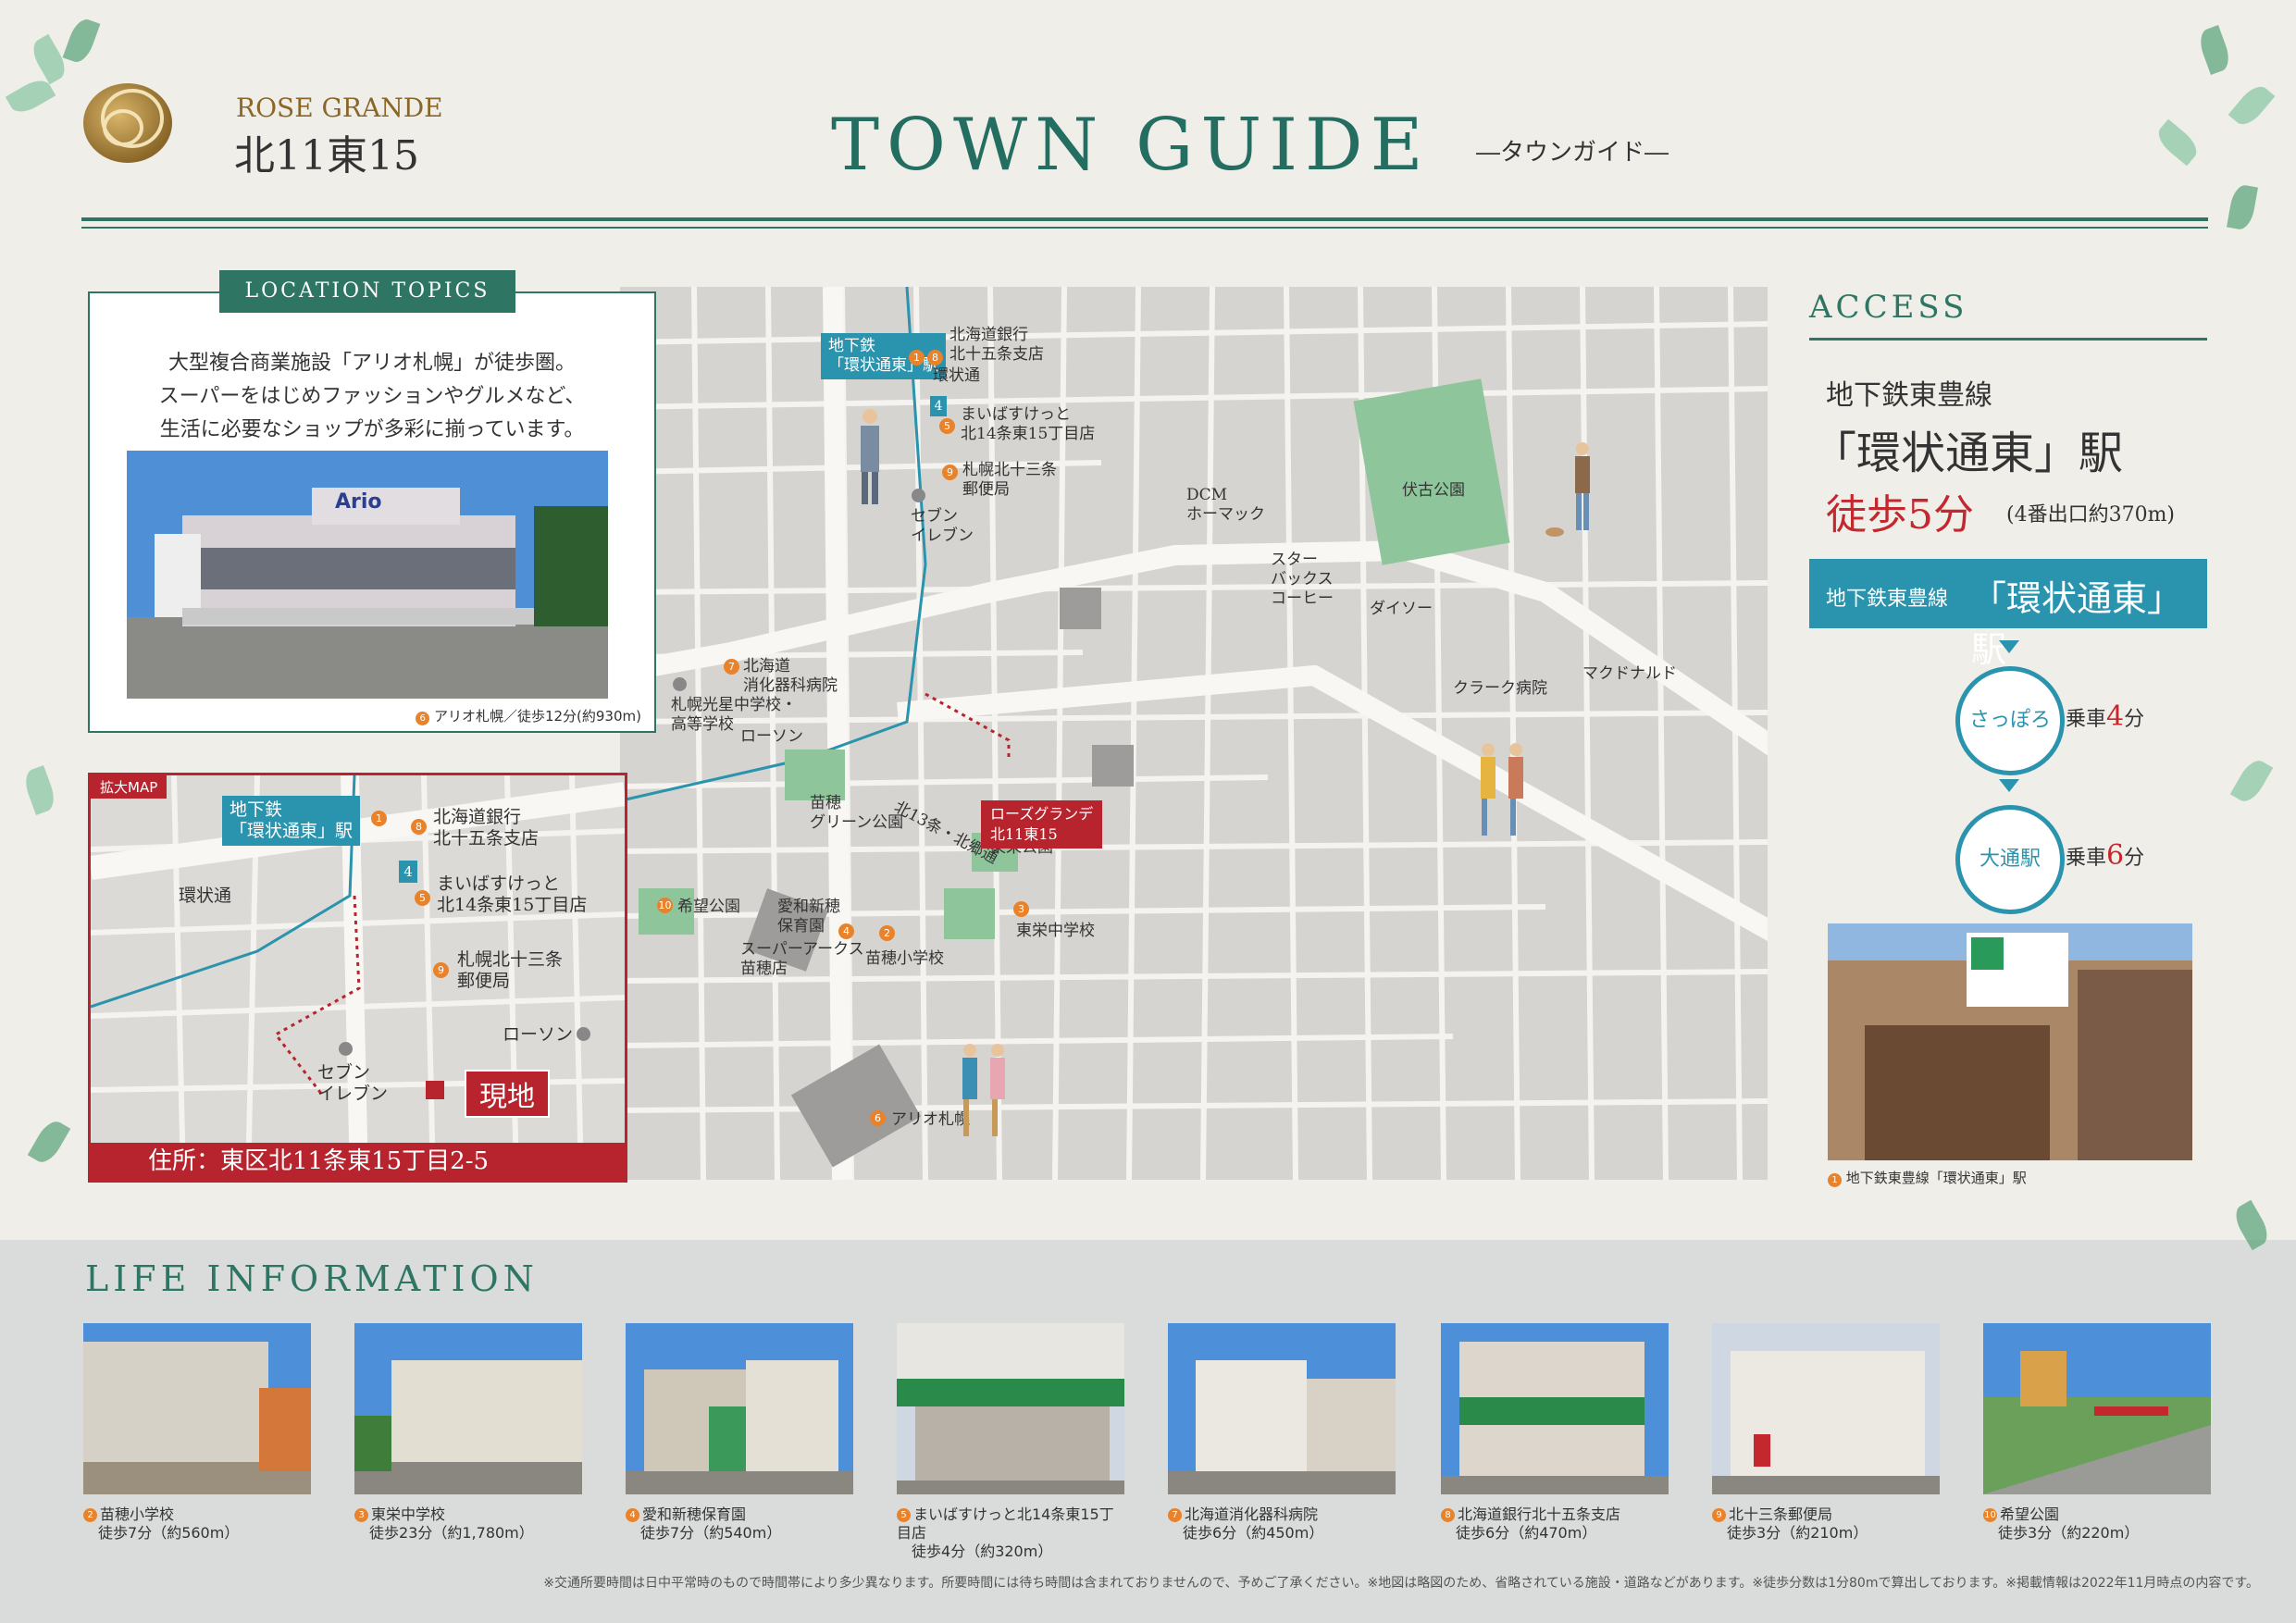 The height and width of the screenshot is (1623, 2296). Describe the element at coordinates (739, 1523) in the screenshot. I see `life-caption: 4 愛和新穂保育園 徒歩7分（約540m）` at that location.